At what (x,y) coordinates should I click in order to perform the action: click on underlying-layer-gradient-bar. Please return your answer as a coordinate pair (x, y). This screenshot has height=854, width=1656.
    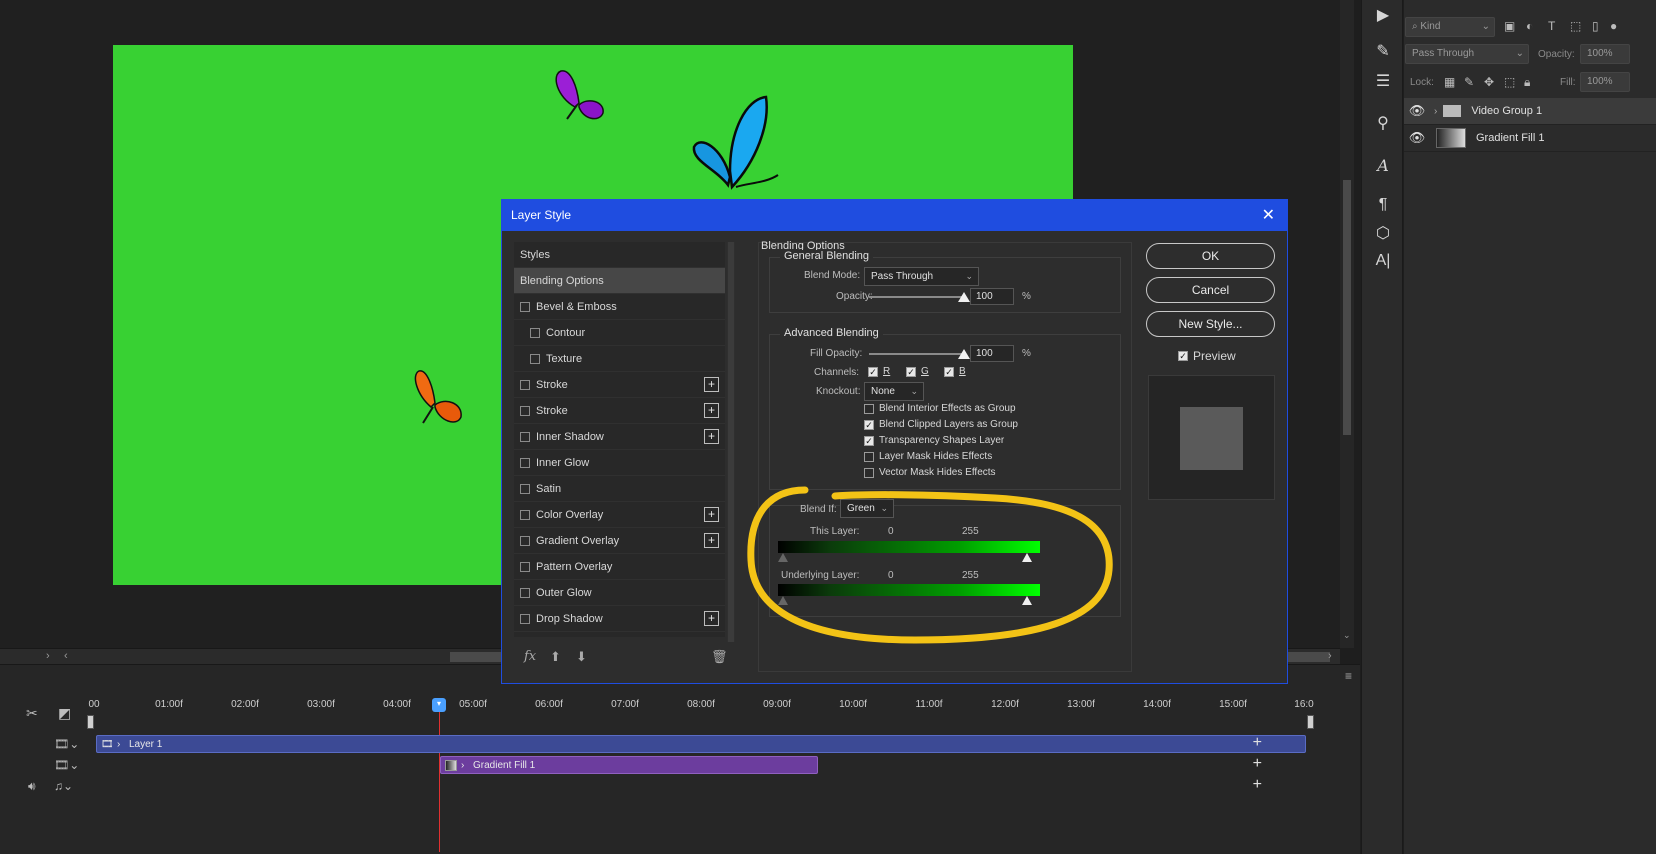
    Looking at the image, I should click on (909, 590).